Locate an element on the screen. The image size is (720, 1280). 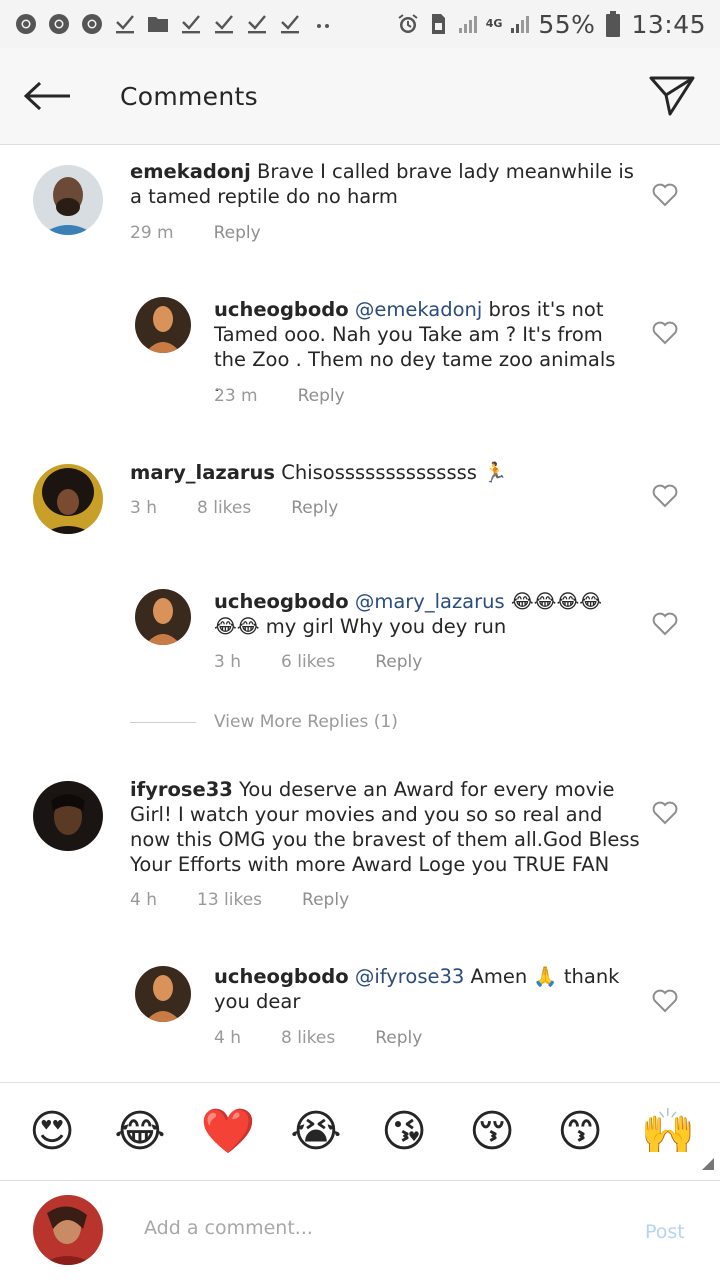
page-title: Comments is located at coordinates (189, 96).